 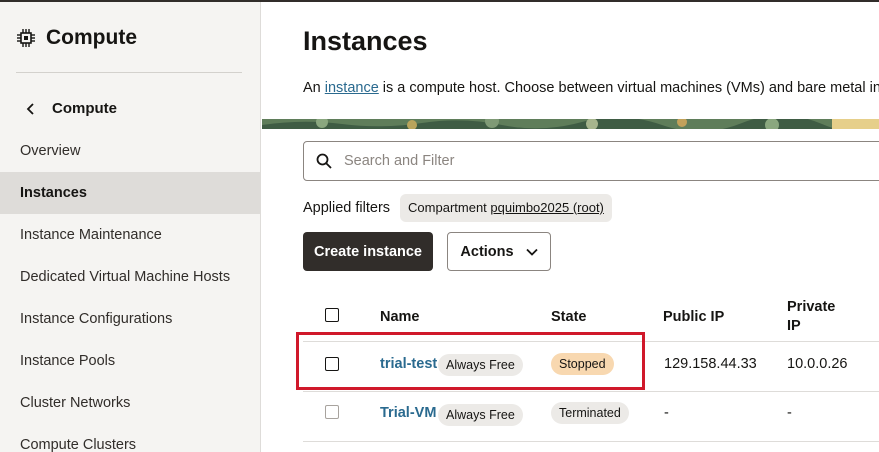 What do you see at coordinates (130, 403) in the screenshot?
I see `sidebar-item-cluster-networks: Cluster Networks` at bounding box center [130, 403].